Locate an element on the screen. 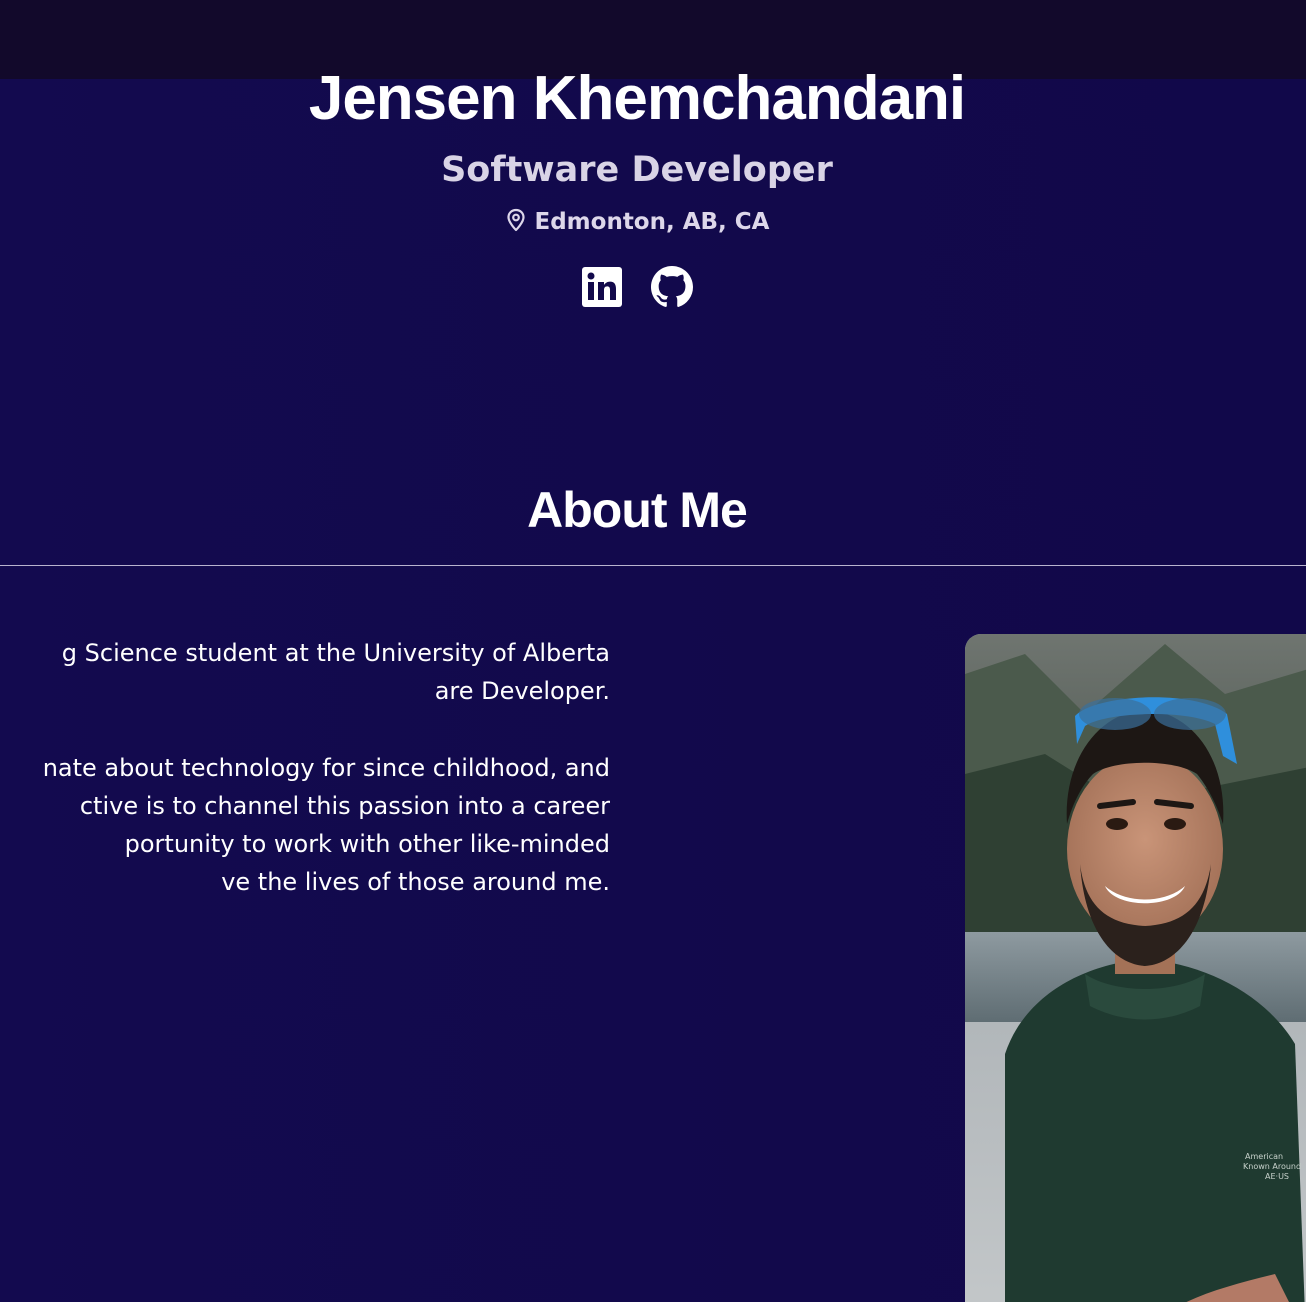  about-line: are Developer. is located at coordinates (522, 691).